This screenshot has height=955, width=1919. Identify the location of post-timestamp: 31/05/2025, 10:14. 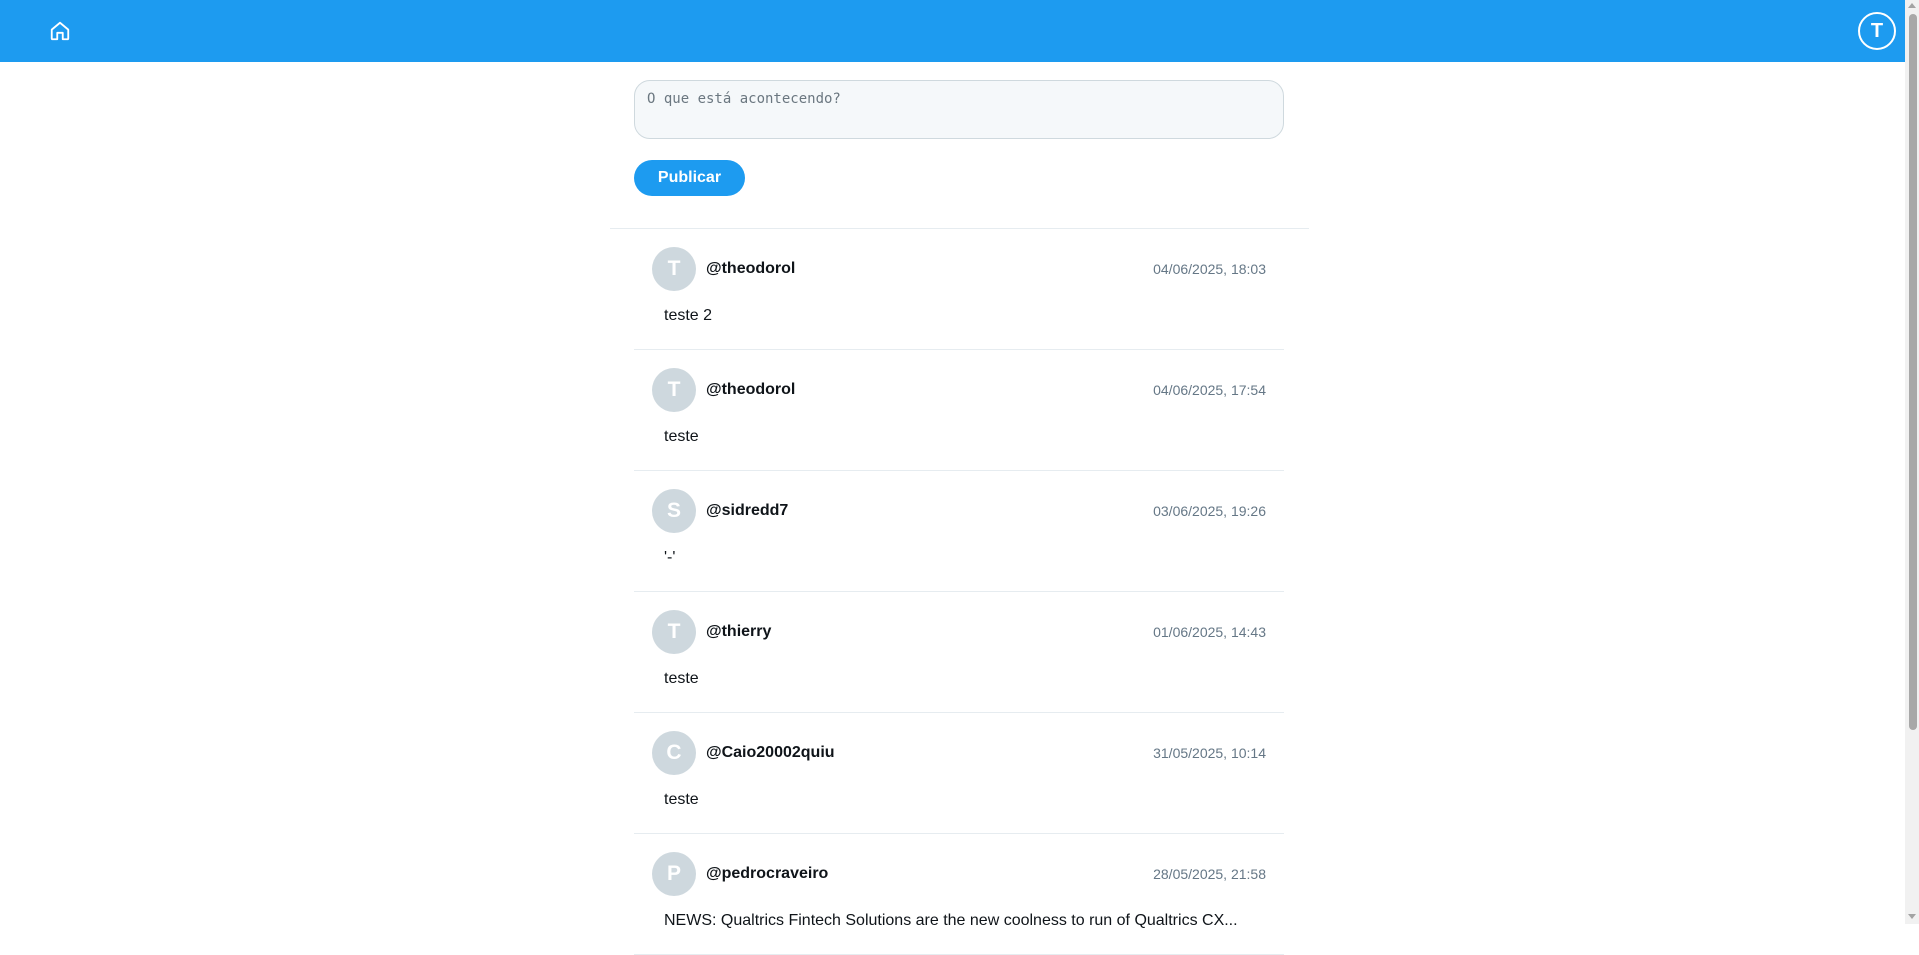
(1209, 753).